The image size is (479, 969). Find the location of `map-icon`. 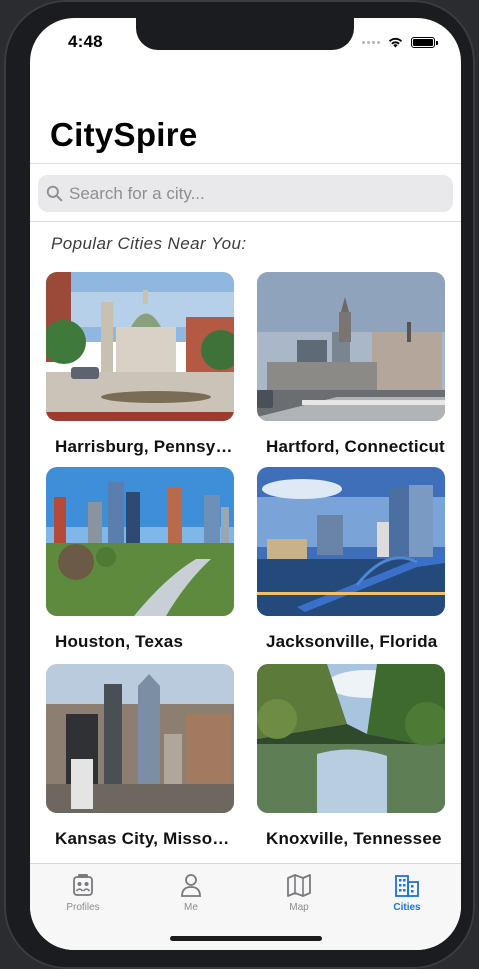

map-icon is located at coordinates (299, 885).